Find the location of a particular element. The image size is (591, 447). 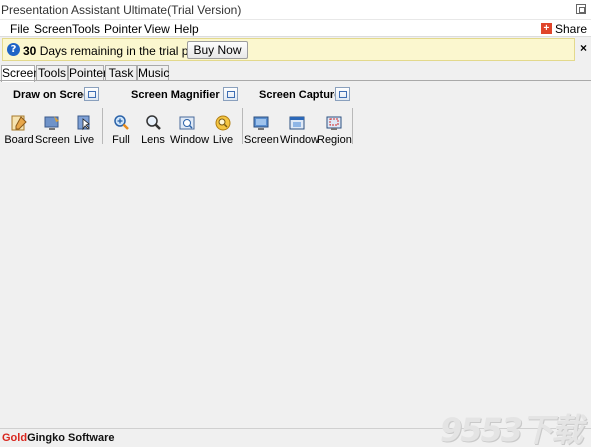

menu-pointer: Pointer is located at coordinates (123, 29).